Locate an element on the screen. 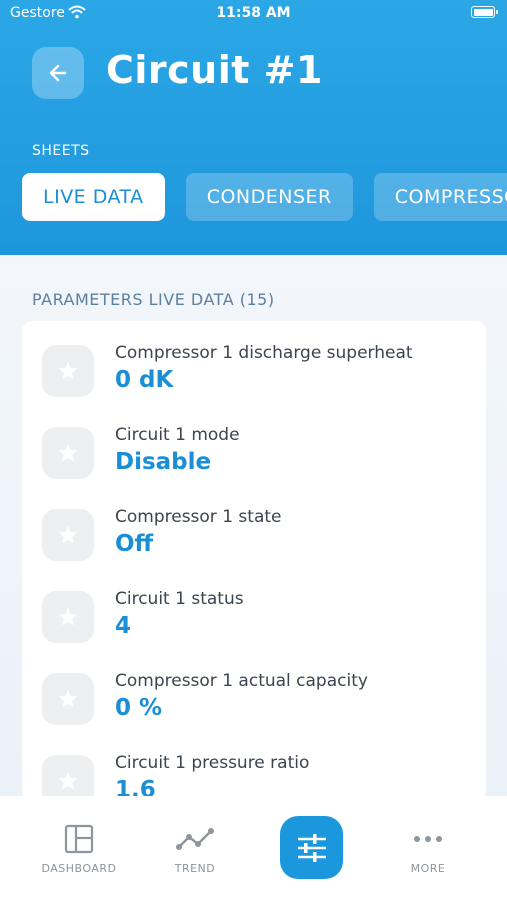 This screenshot has width=507, height=900. parameter-name: Compressor 1 state is located at coordinates (198, 517).